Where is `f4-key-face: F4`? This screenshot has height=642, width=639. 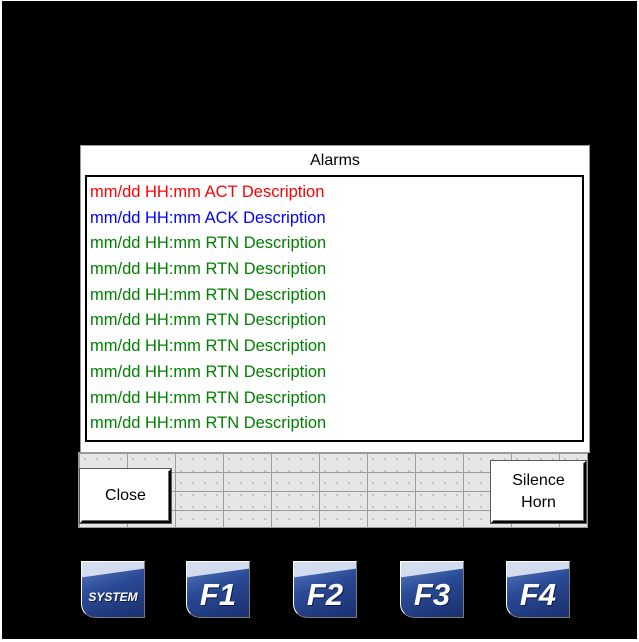
f4-key-face: F4 is located at coordinates (538, 589).